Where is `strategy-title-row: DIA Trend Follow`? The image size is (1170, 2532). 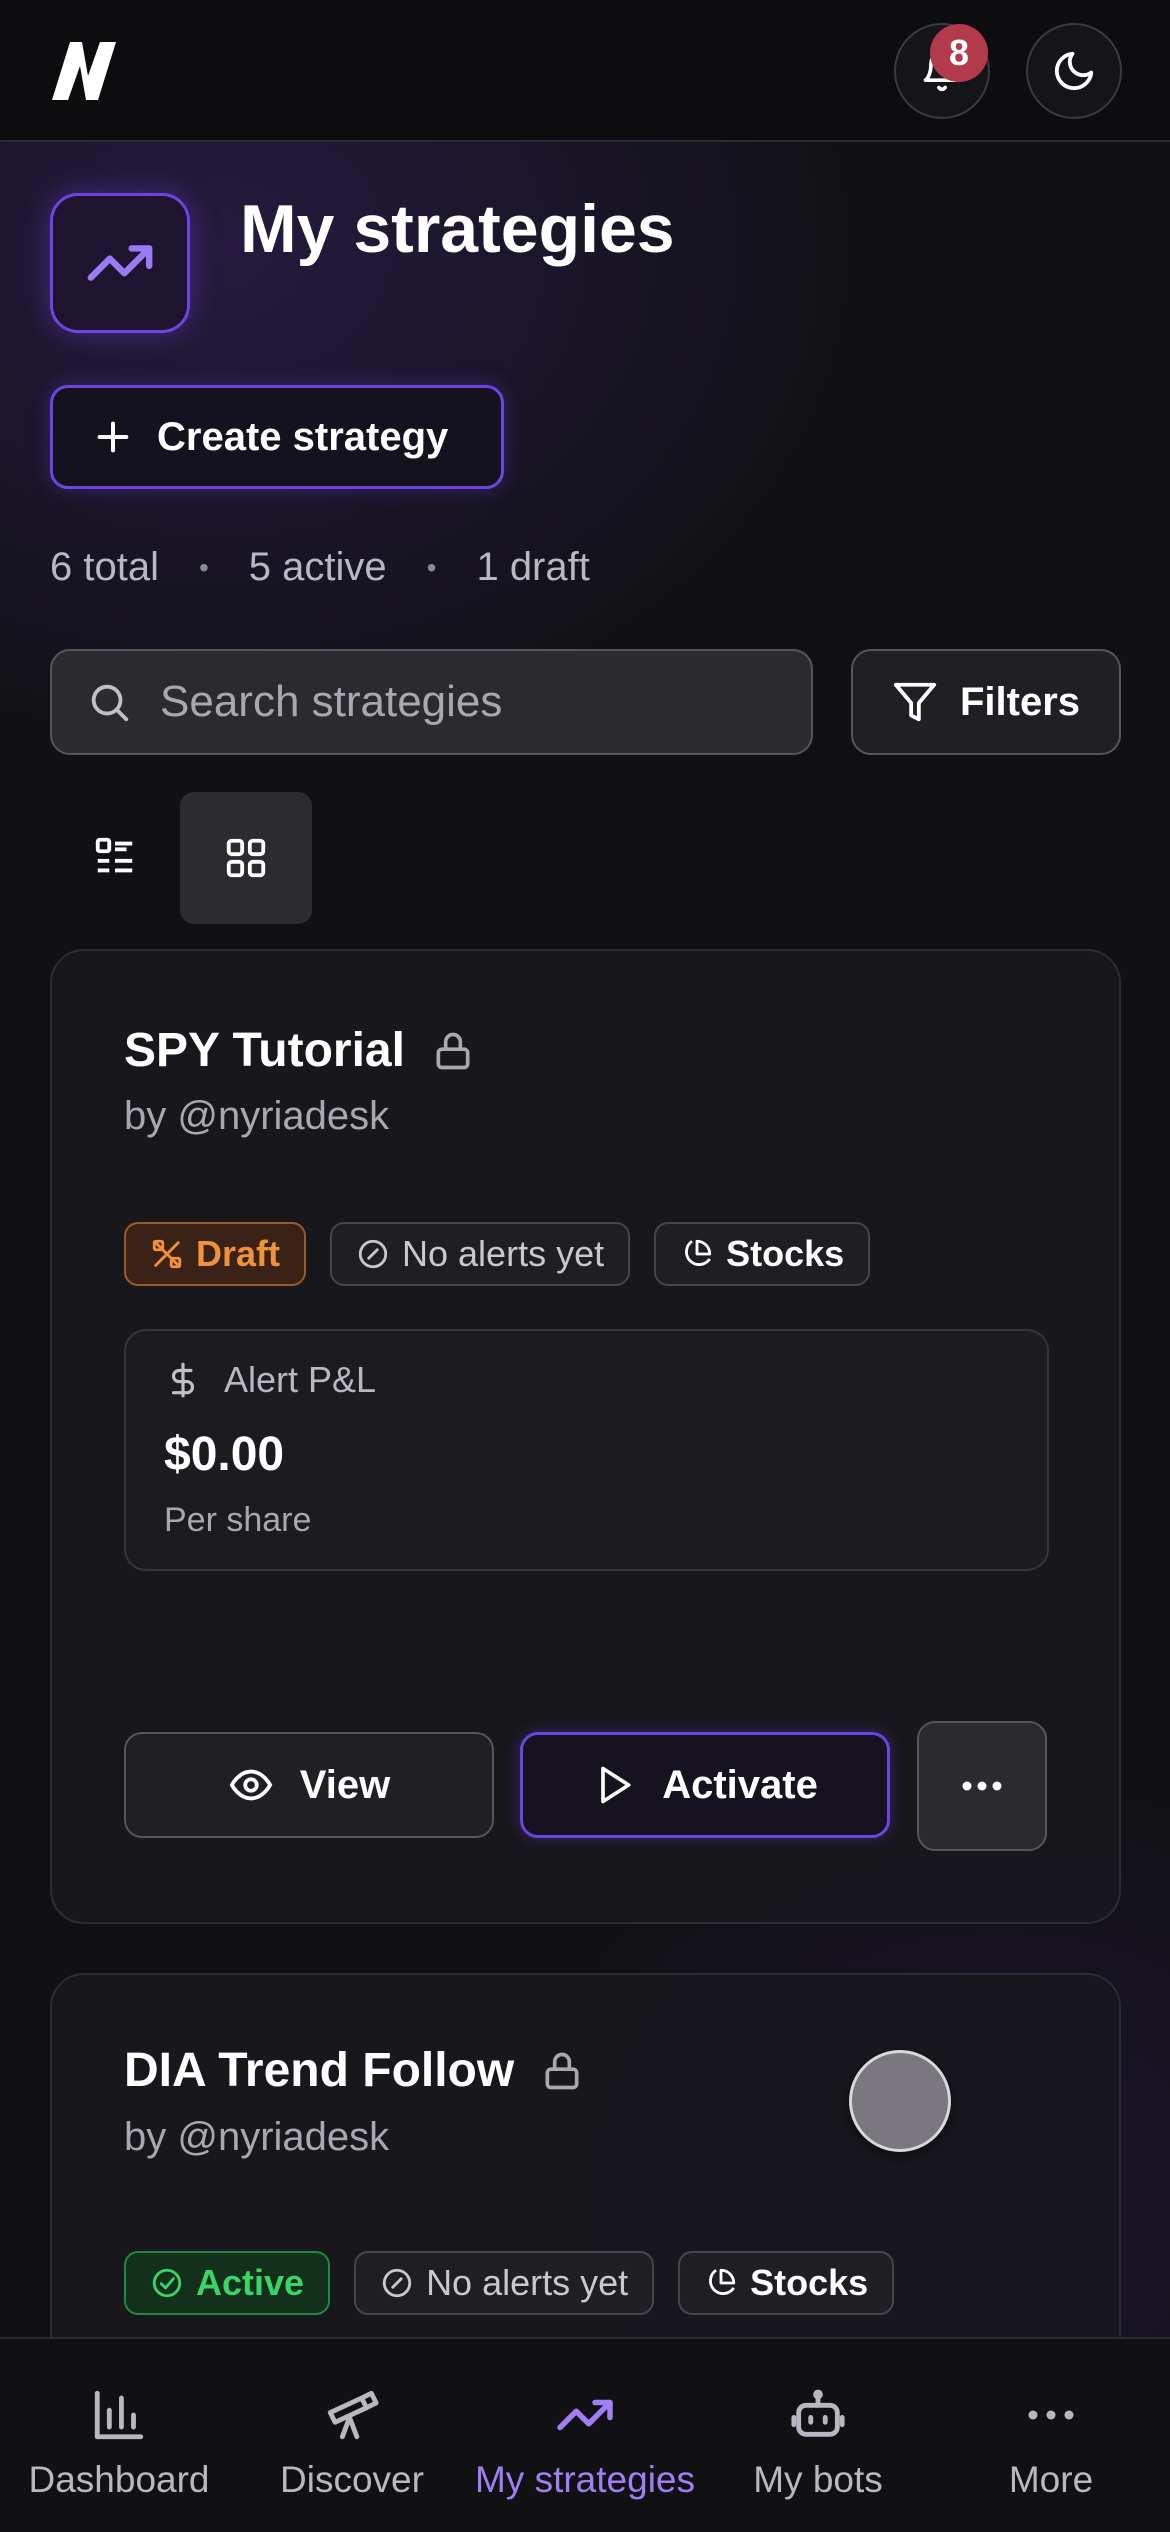
strategy-title-row: DIA Trend Follow is located at coordinates (354, 2070).